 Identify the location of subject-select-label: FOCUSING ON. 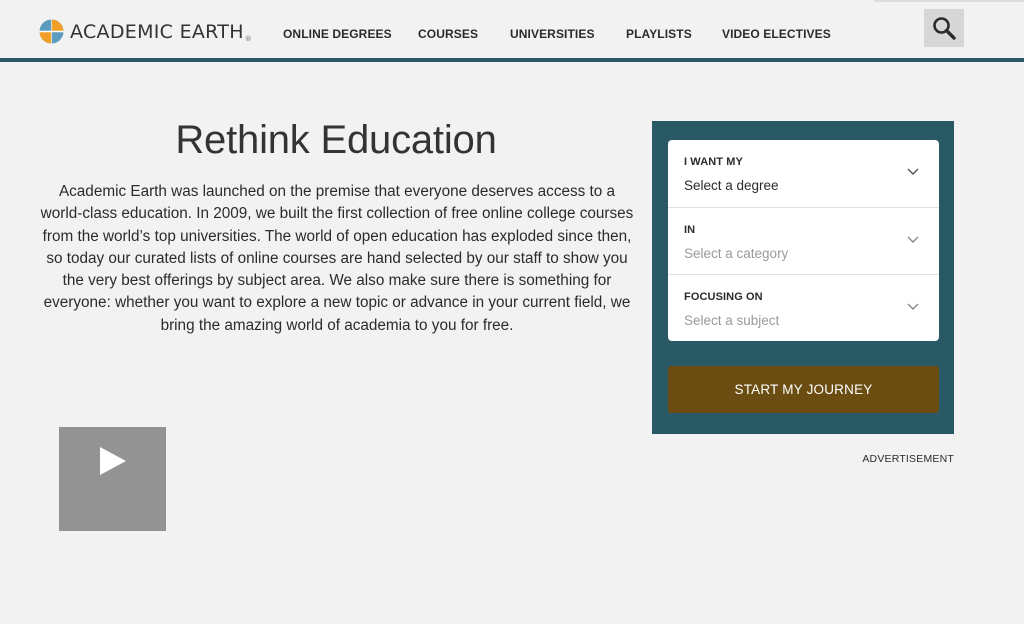
(723, 297).